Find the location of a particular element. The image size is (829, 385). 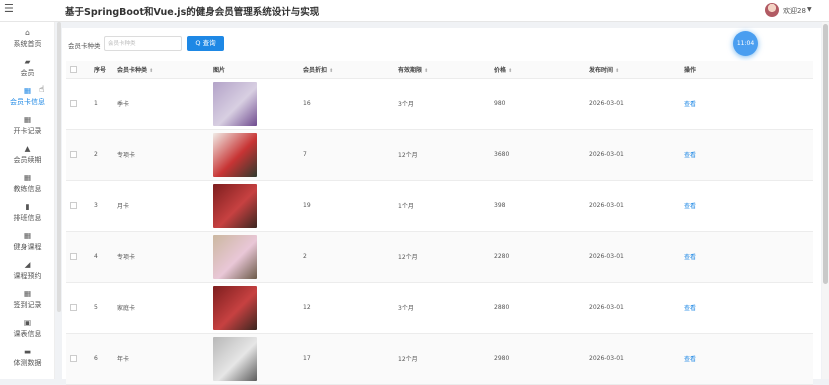

sidebar-item: ▦ 健身课程 is located at coordinates (27, 244).